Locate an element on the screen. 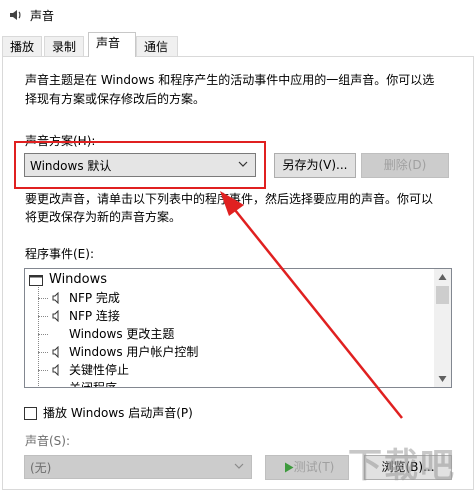  description-line-1: 声音主题是在 Windows 和程序产生的活动事件中应用的一组声音。你可以选 is located at coordinates (230, 80).